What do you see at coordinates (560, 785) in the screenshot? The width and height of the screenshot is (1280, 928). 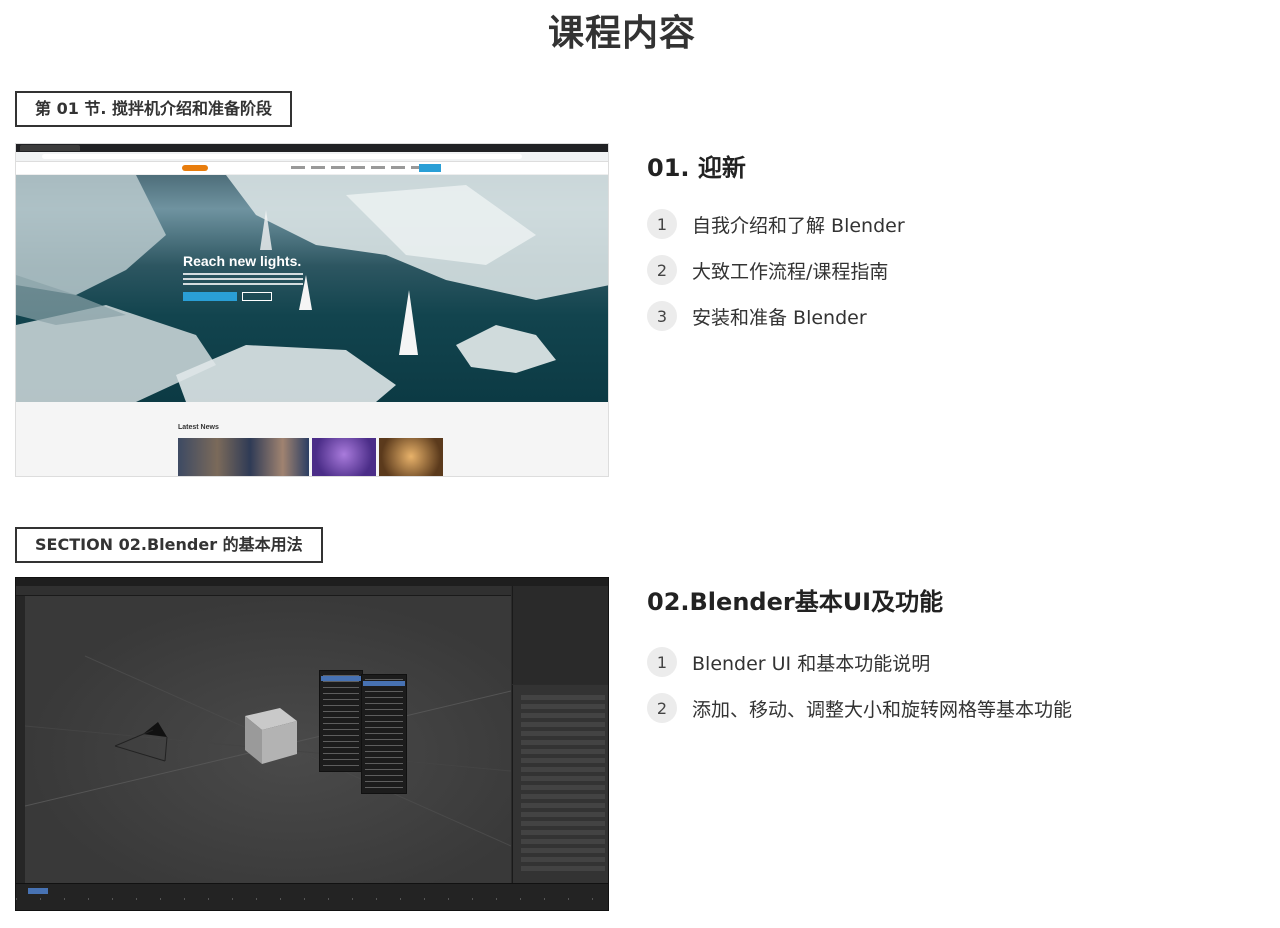 I see `properties-panel` at bounding box center [560, 785].